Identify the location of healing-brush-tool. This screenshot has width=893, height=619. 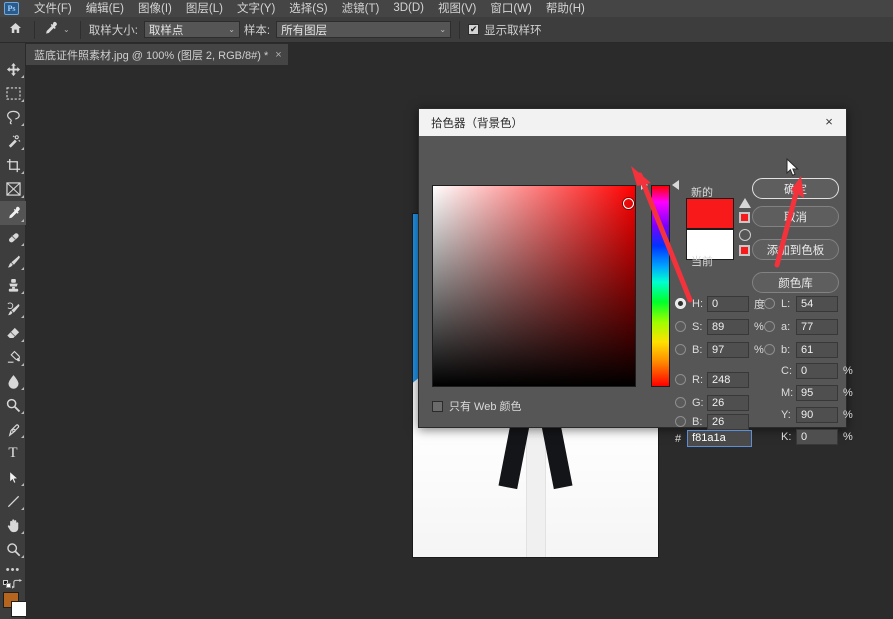
(13, 237).